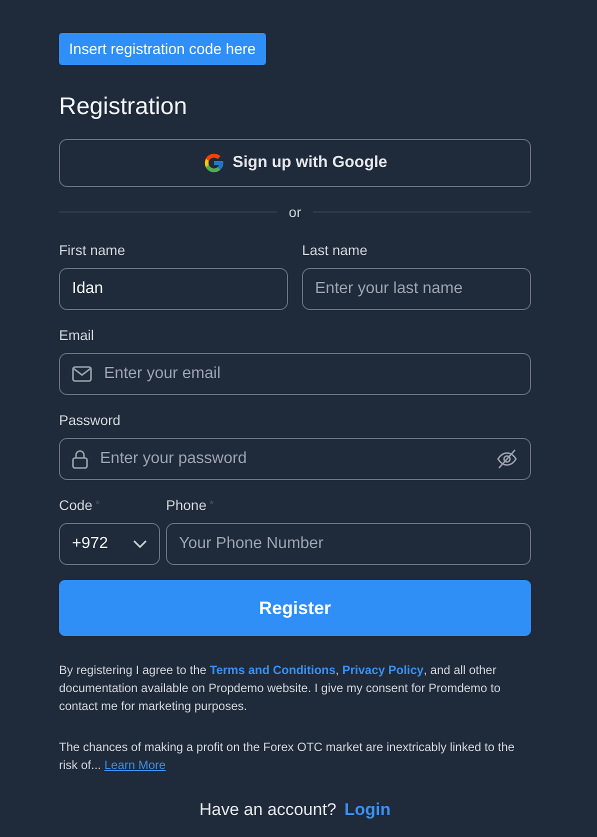  Describe the element at coordinates (75, 505) in the screenshot. I see `field-label: Code` at that location.